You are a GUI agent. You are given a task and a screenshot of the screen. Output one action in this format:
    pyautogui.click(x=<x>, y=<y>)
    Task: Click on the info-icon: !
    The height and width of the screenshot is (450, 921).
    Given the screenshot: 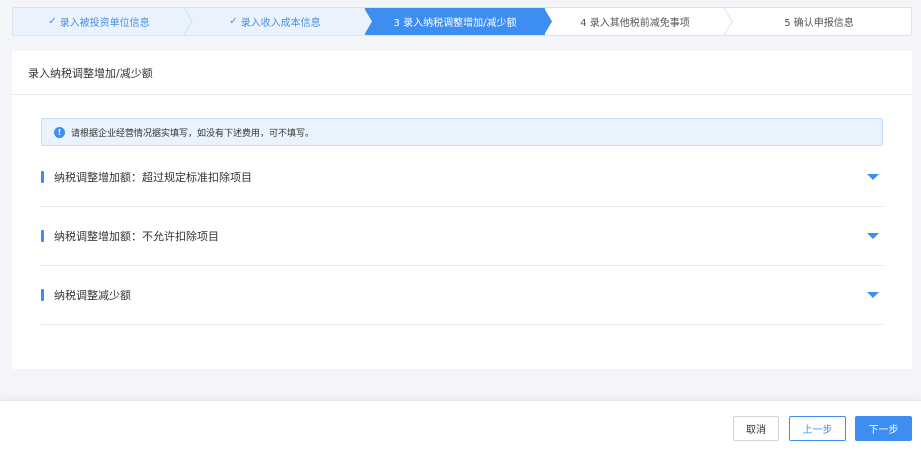 What is the action you would take?
    pyautogui.click(x=59, y=132)
    